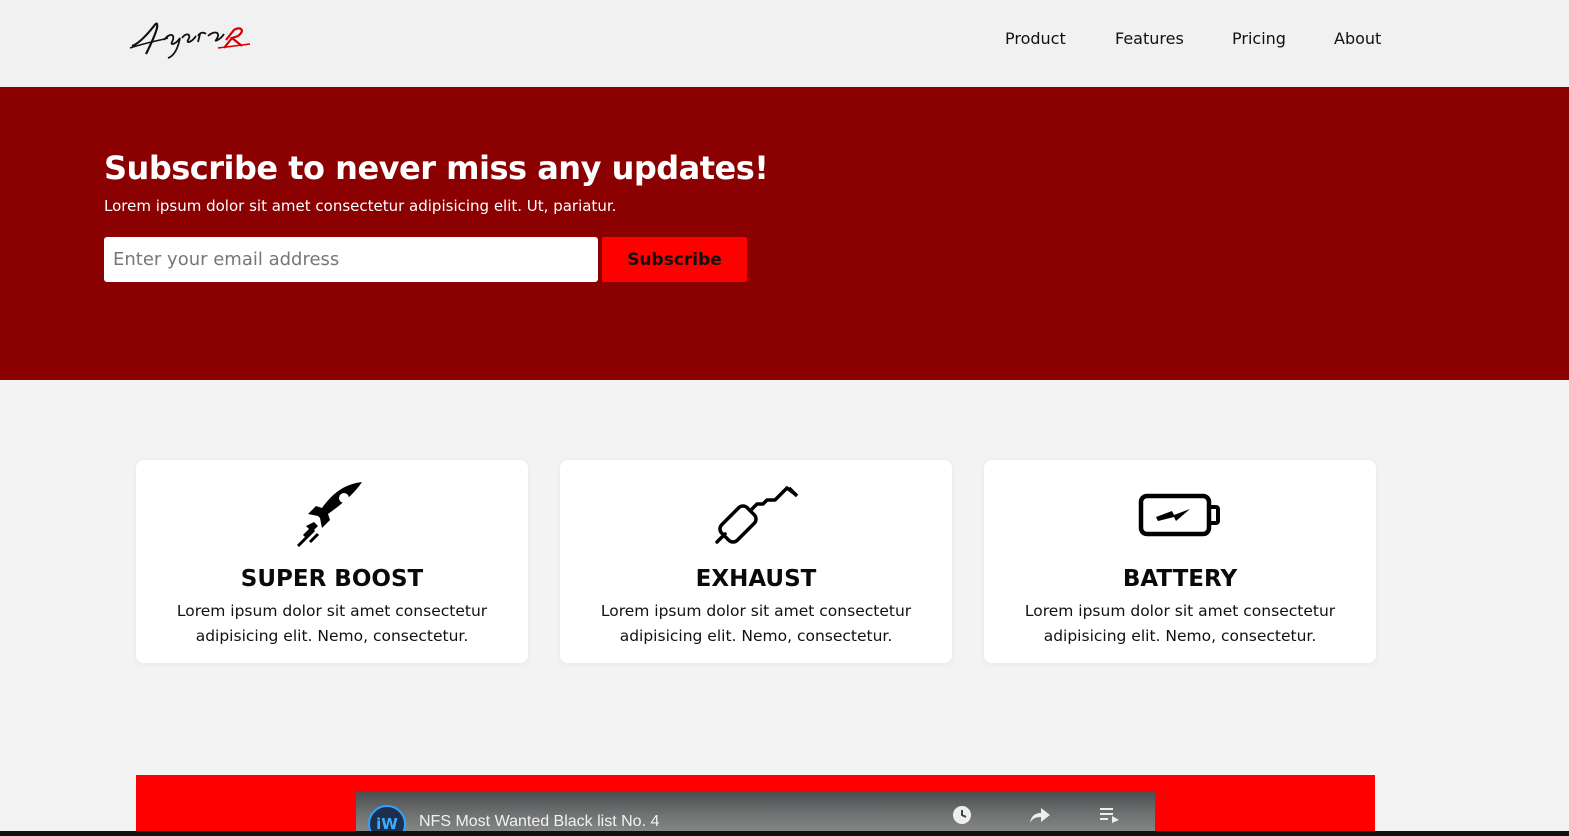 Image resolution: width=1569 pixels, height=836 pixels. I want to click on feature-title: BATTERY, so click(1180, 579).